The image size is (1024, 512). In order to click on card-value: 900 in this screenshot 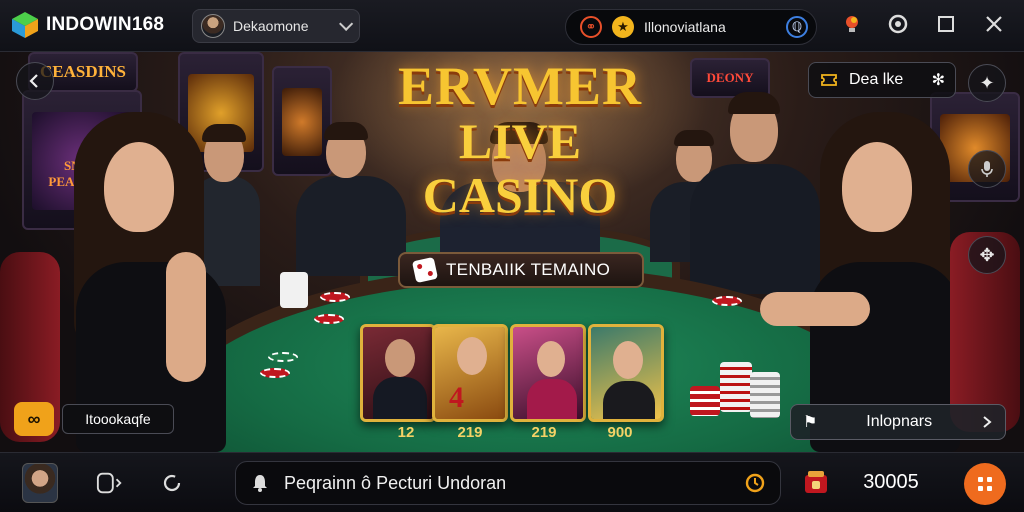, I will do `click(620, 432)`.